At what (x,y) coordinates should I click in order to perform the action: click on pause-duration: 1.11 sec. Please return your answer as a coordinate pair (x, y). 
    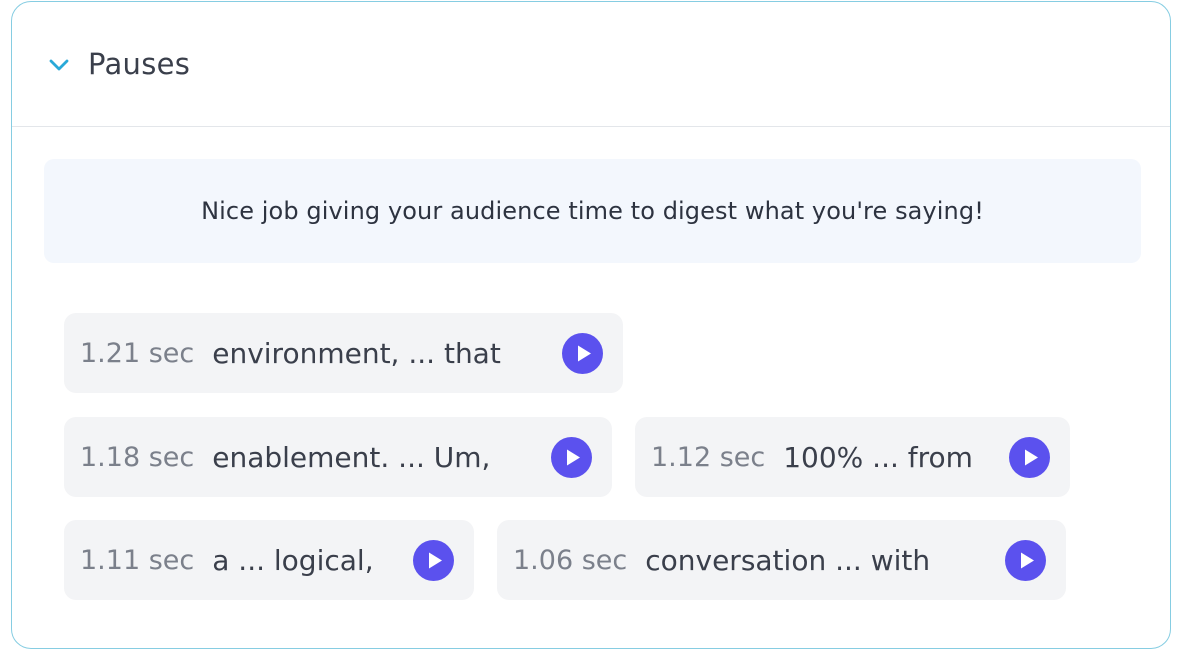
    Looking at the image, I should click on (137, 560).